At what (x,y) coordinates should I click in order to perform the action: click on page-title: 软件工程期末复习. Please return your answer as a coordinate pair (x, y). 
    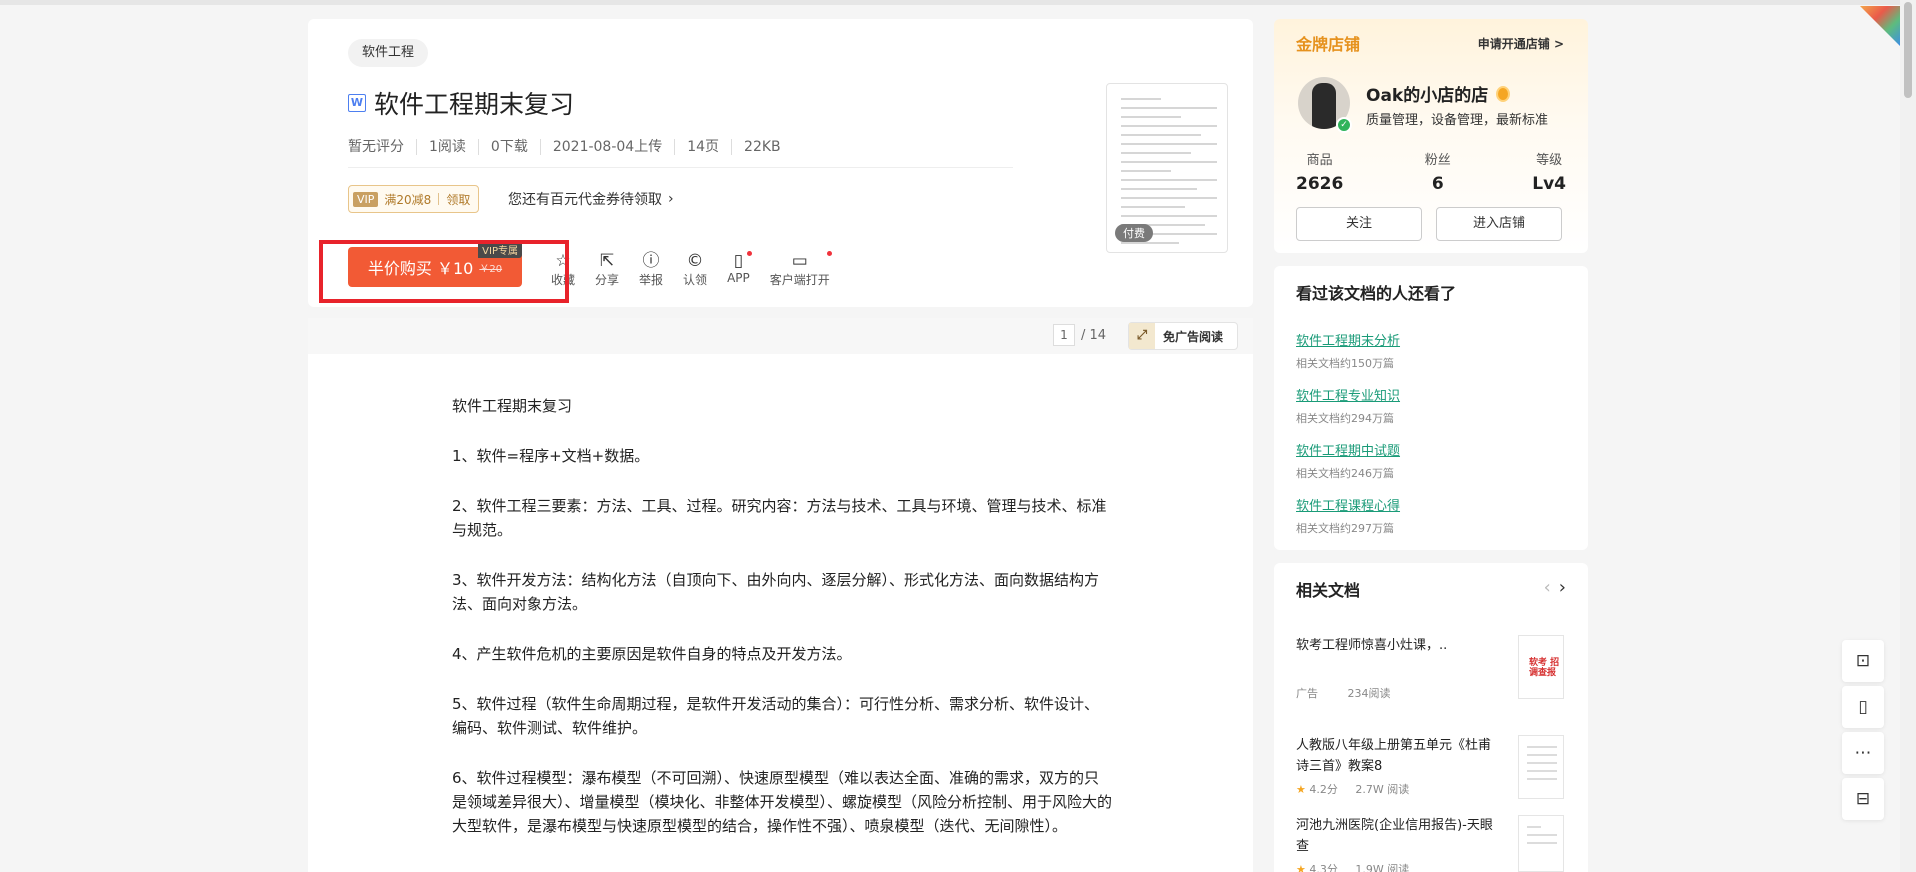
    Looking at the image, I should click on (474, 104).